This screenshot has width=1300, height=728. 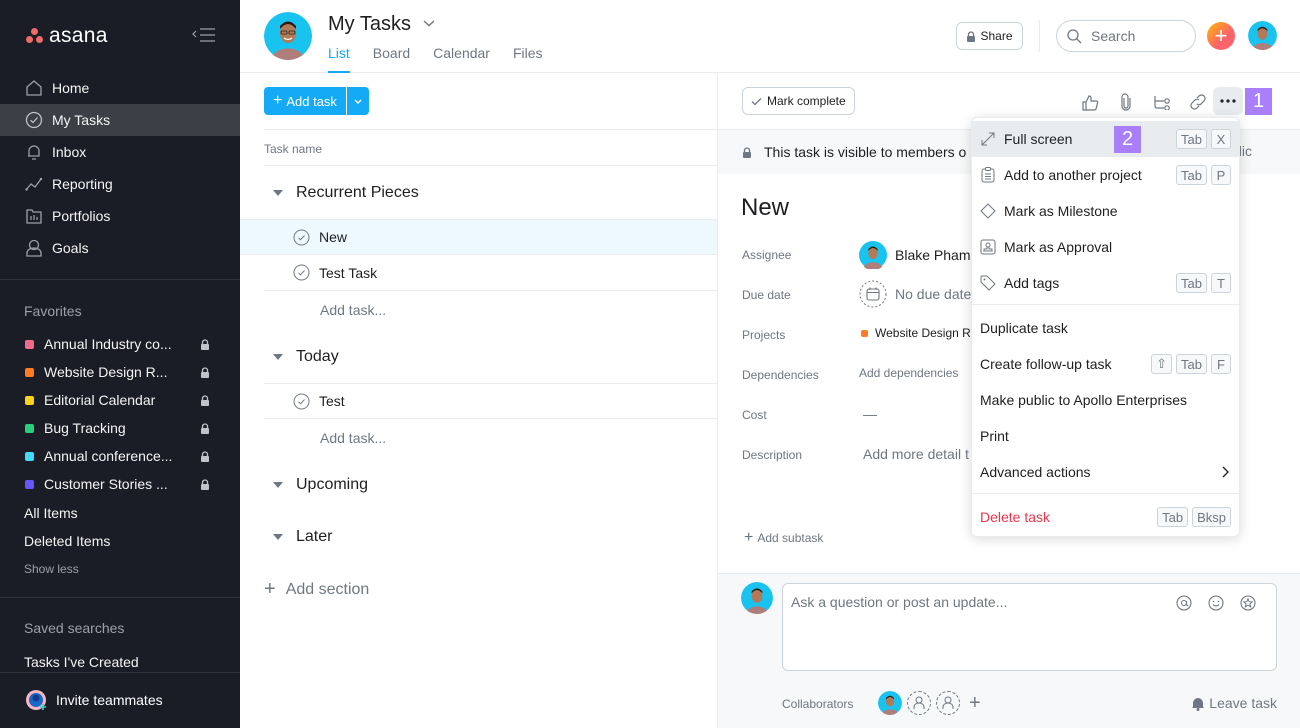 What do you see at coordinates (120, 152) in the screenshot?
I see `sidebar-item-inbox: Inbox` at bounding box center [120, 152].